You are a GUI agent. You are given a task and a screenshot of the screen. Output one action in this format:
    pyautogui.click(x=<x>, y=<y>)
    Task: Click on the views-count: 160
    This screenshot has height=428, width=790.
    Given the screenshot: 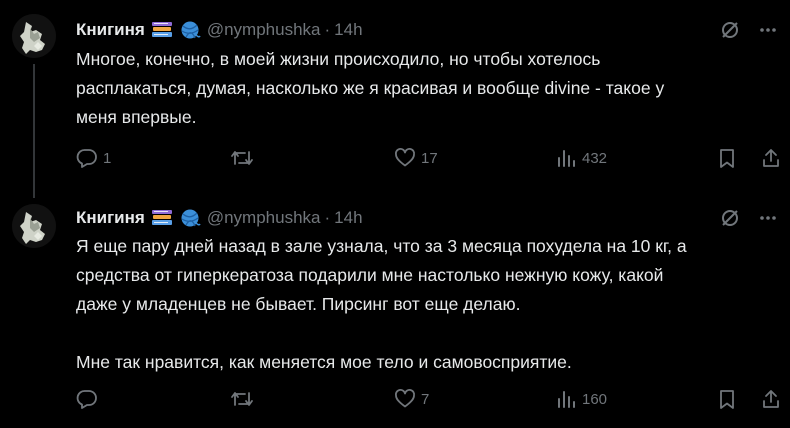 What is the action you would take?
    pyautogui.click(x=595, y=399)
    